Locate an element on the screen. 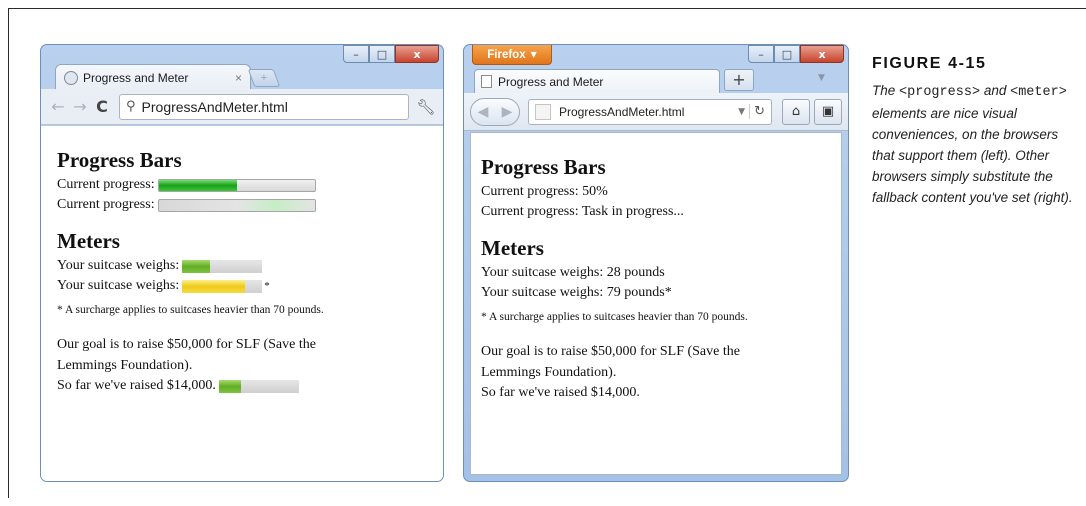 The width and height of the screenshot is (1086, 506). reload-icon: ↻ is located at coordinates (757, 111).